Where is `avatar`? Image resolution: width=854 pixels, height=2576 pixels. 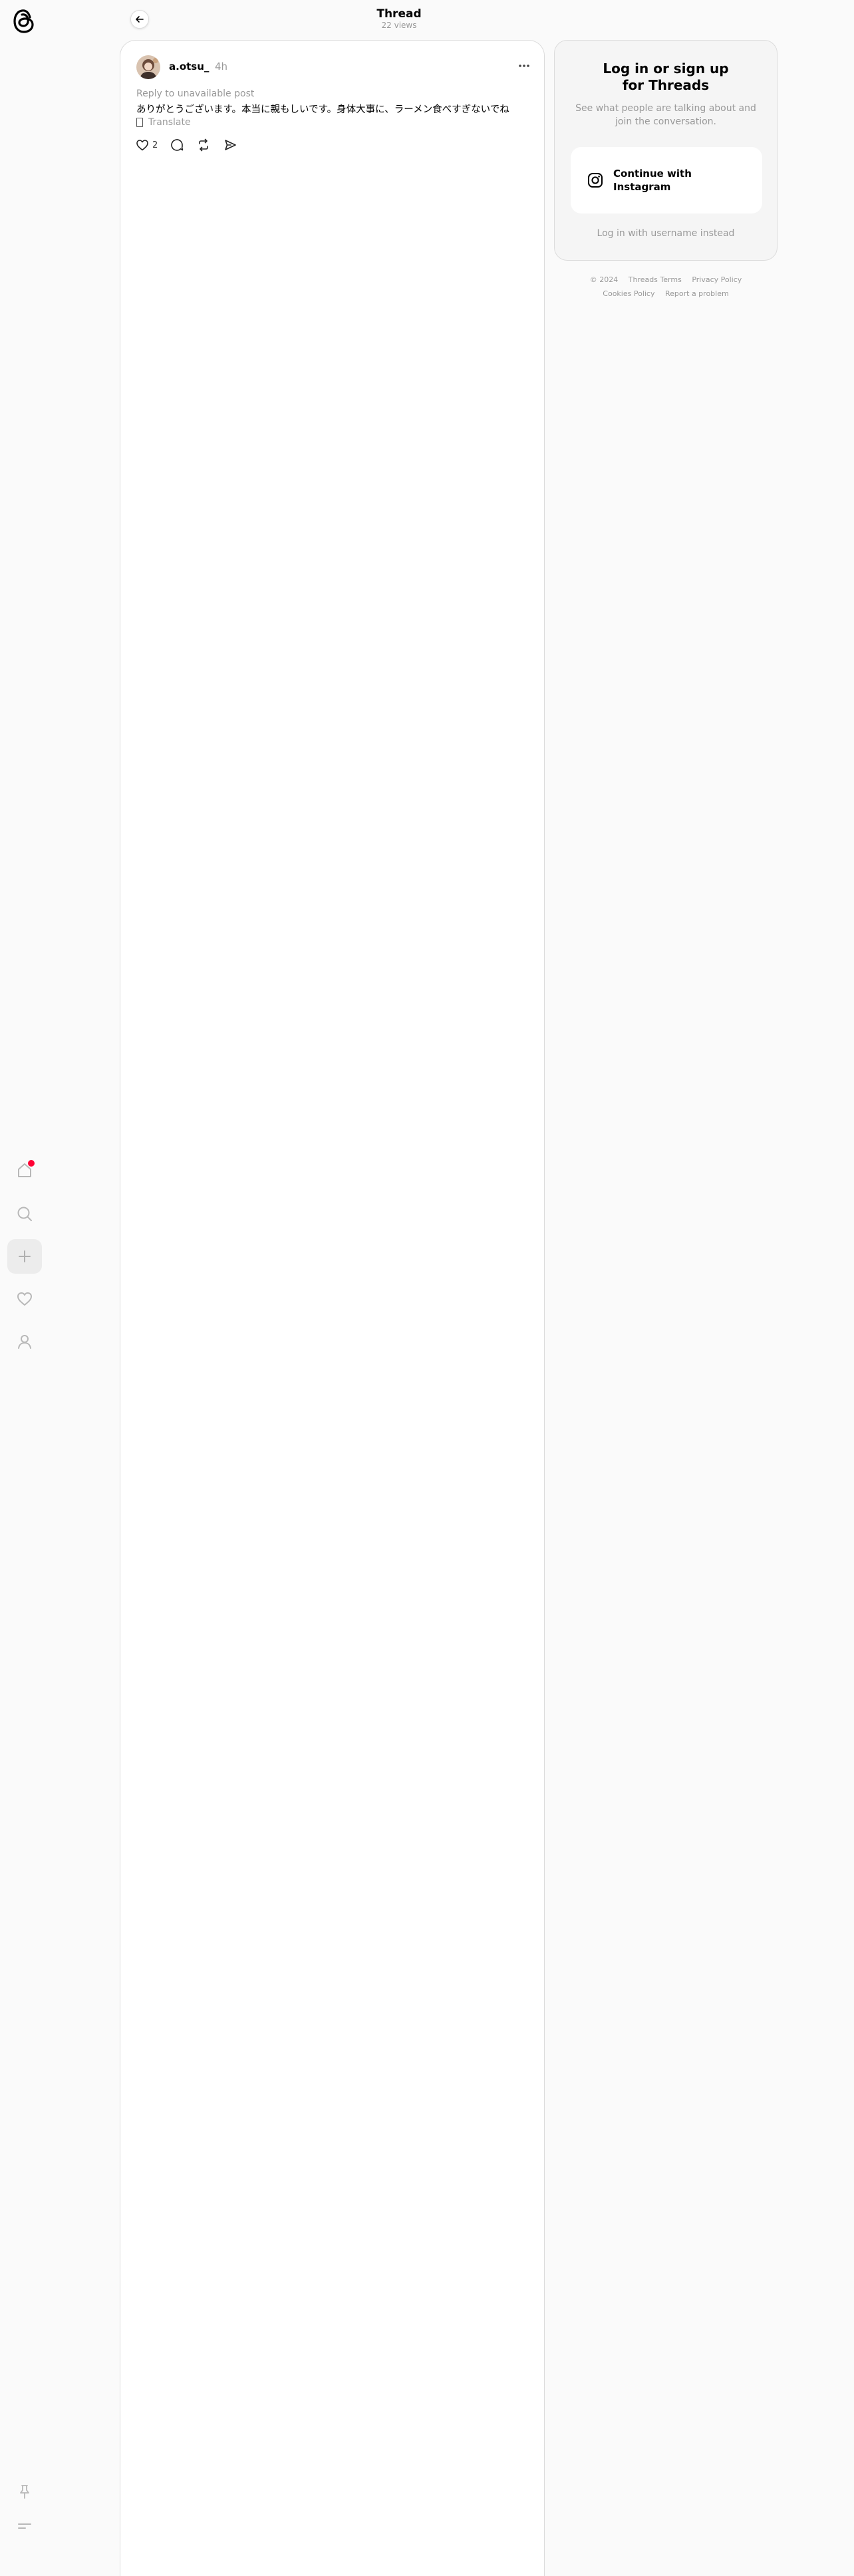 avatar is located at coordinates (148, 67).